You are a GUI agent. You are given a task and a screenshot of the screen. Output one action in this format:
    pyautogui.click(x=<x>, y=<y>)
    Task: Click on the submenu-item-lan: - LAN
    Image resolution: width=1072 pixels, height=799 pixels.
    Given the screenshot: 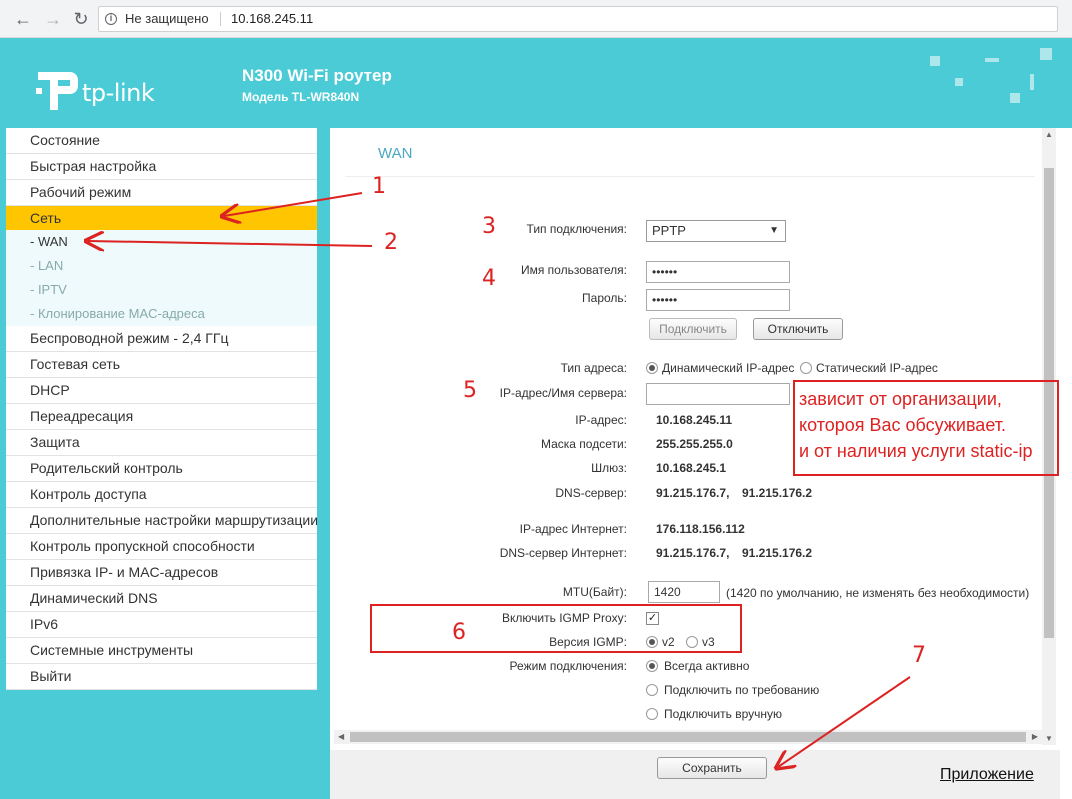 What is the action you would take?
    pyautogui.click(x=161, y=266)
    